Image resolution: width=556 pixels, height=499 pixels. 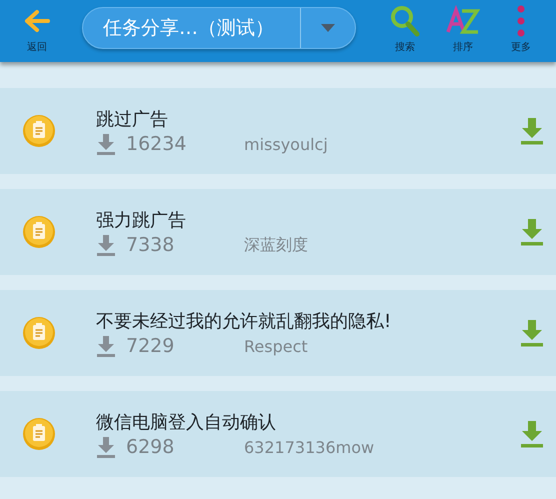 What do you see at coordinates (286, 144) in the screenshot?
I see `task-author: missyoulcj` at bounding box center [286, 144].